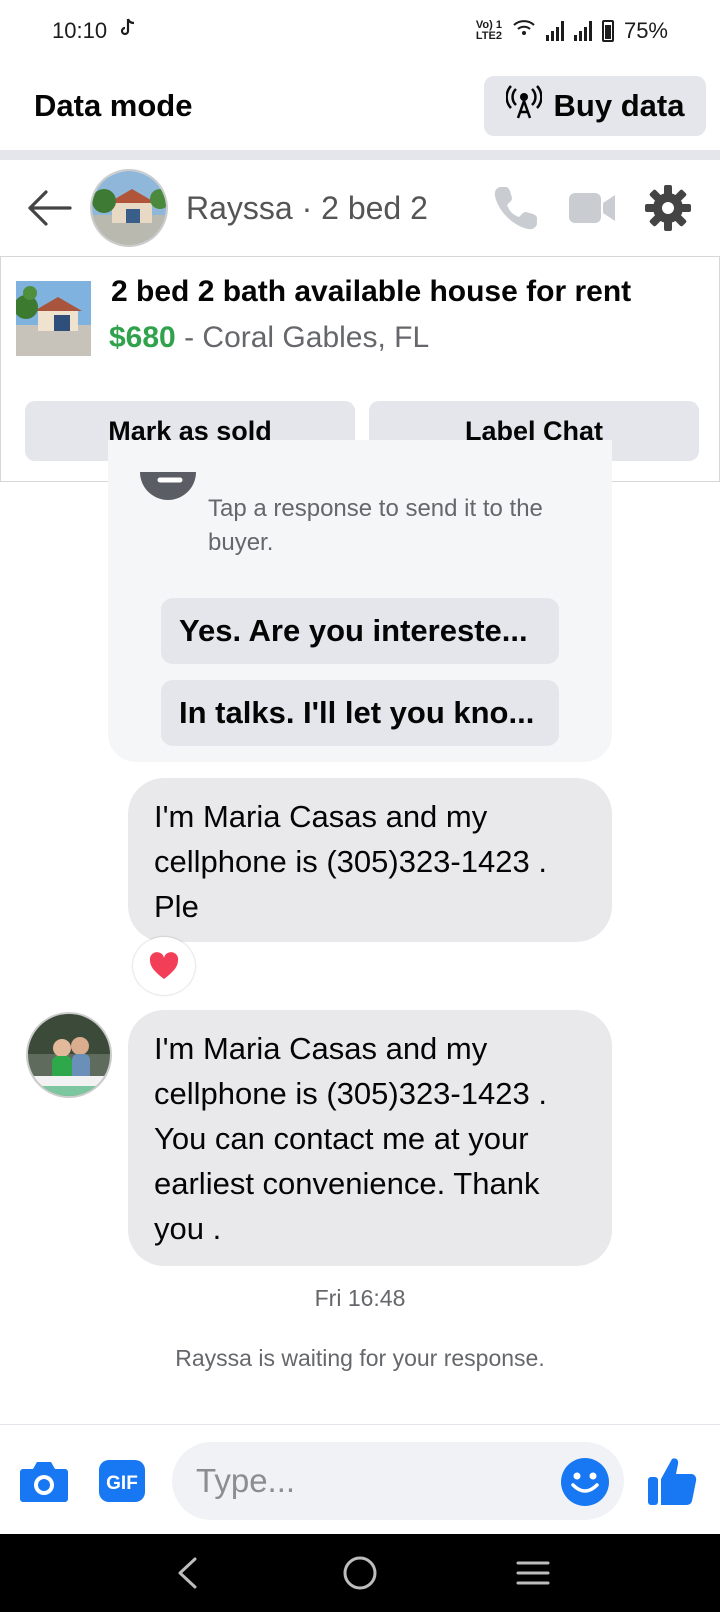 The width and height of the screenshot is (720, 1612). What do you see at coordinates (49, 208) in the screenshot?
I see `back-arrow-icon` at bounding box center [49, 208].